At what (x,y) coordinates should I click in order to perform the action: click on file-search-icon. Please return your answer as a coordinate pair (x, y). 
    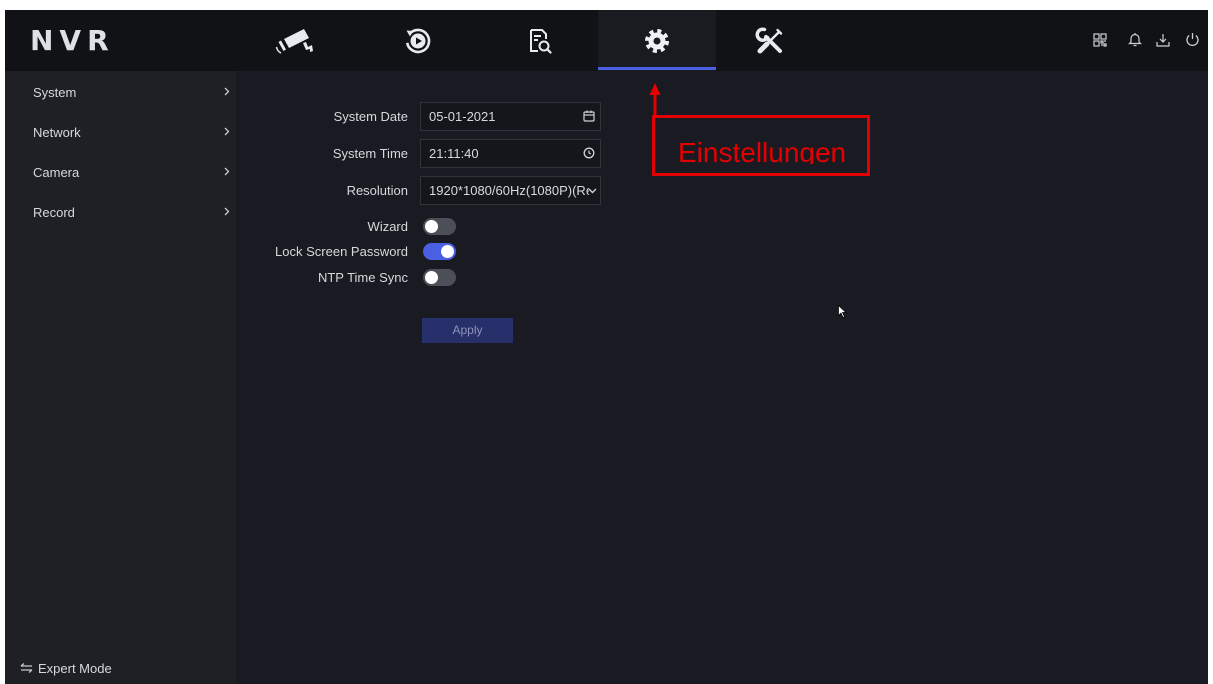
    Looking at the image, I should click on (540, 41).